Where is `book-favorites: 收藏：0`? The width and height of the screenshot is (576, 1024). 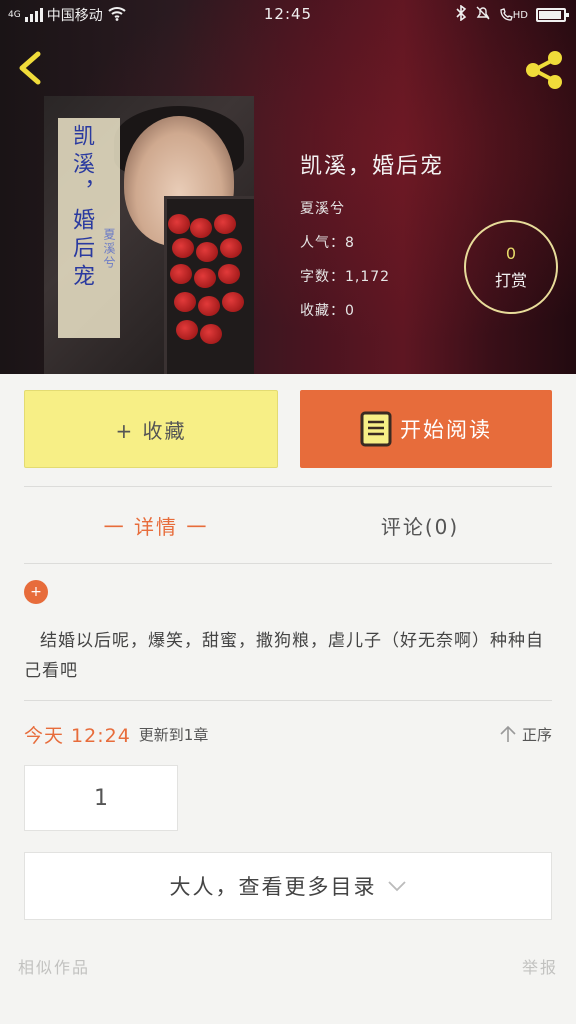 book-favorites: 收藏：0 is located at coordinates (327, 311).